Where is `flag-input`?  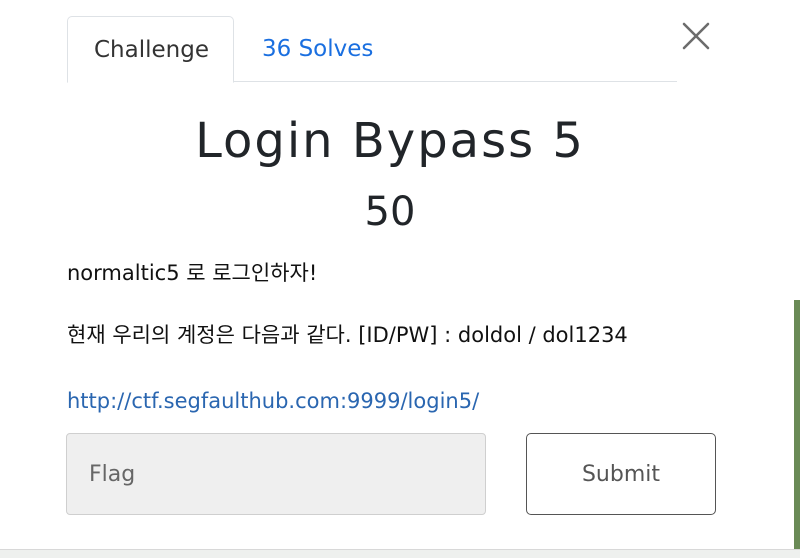 flag-input is located at coordinates (276, 474).